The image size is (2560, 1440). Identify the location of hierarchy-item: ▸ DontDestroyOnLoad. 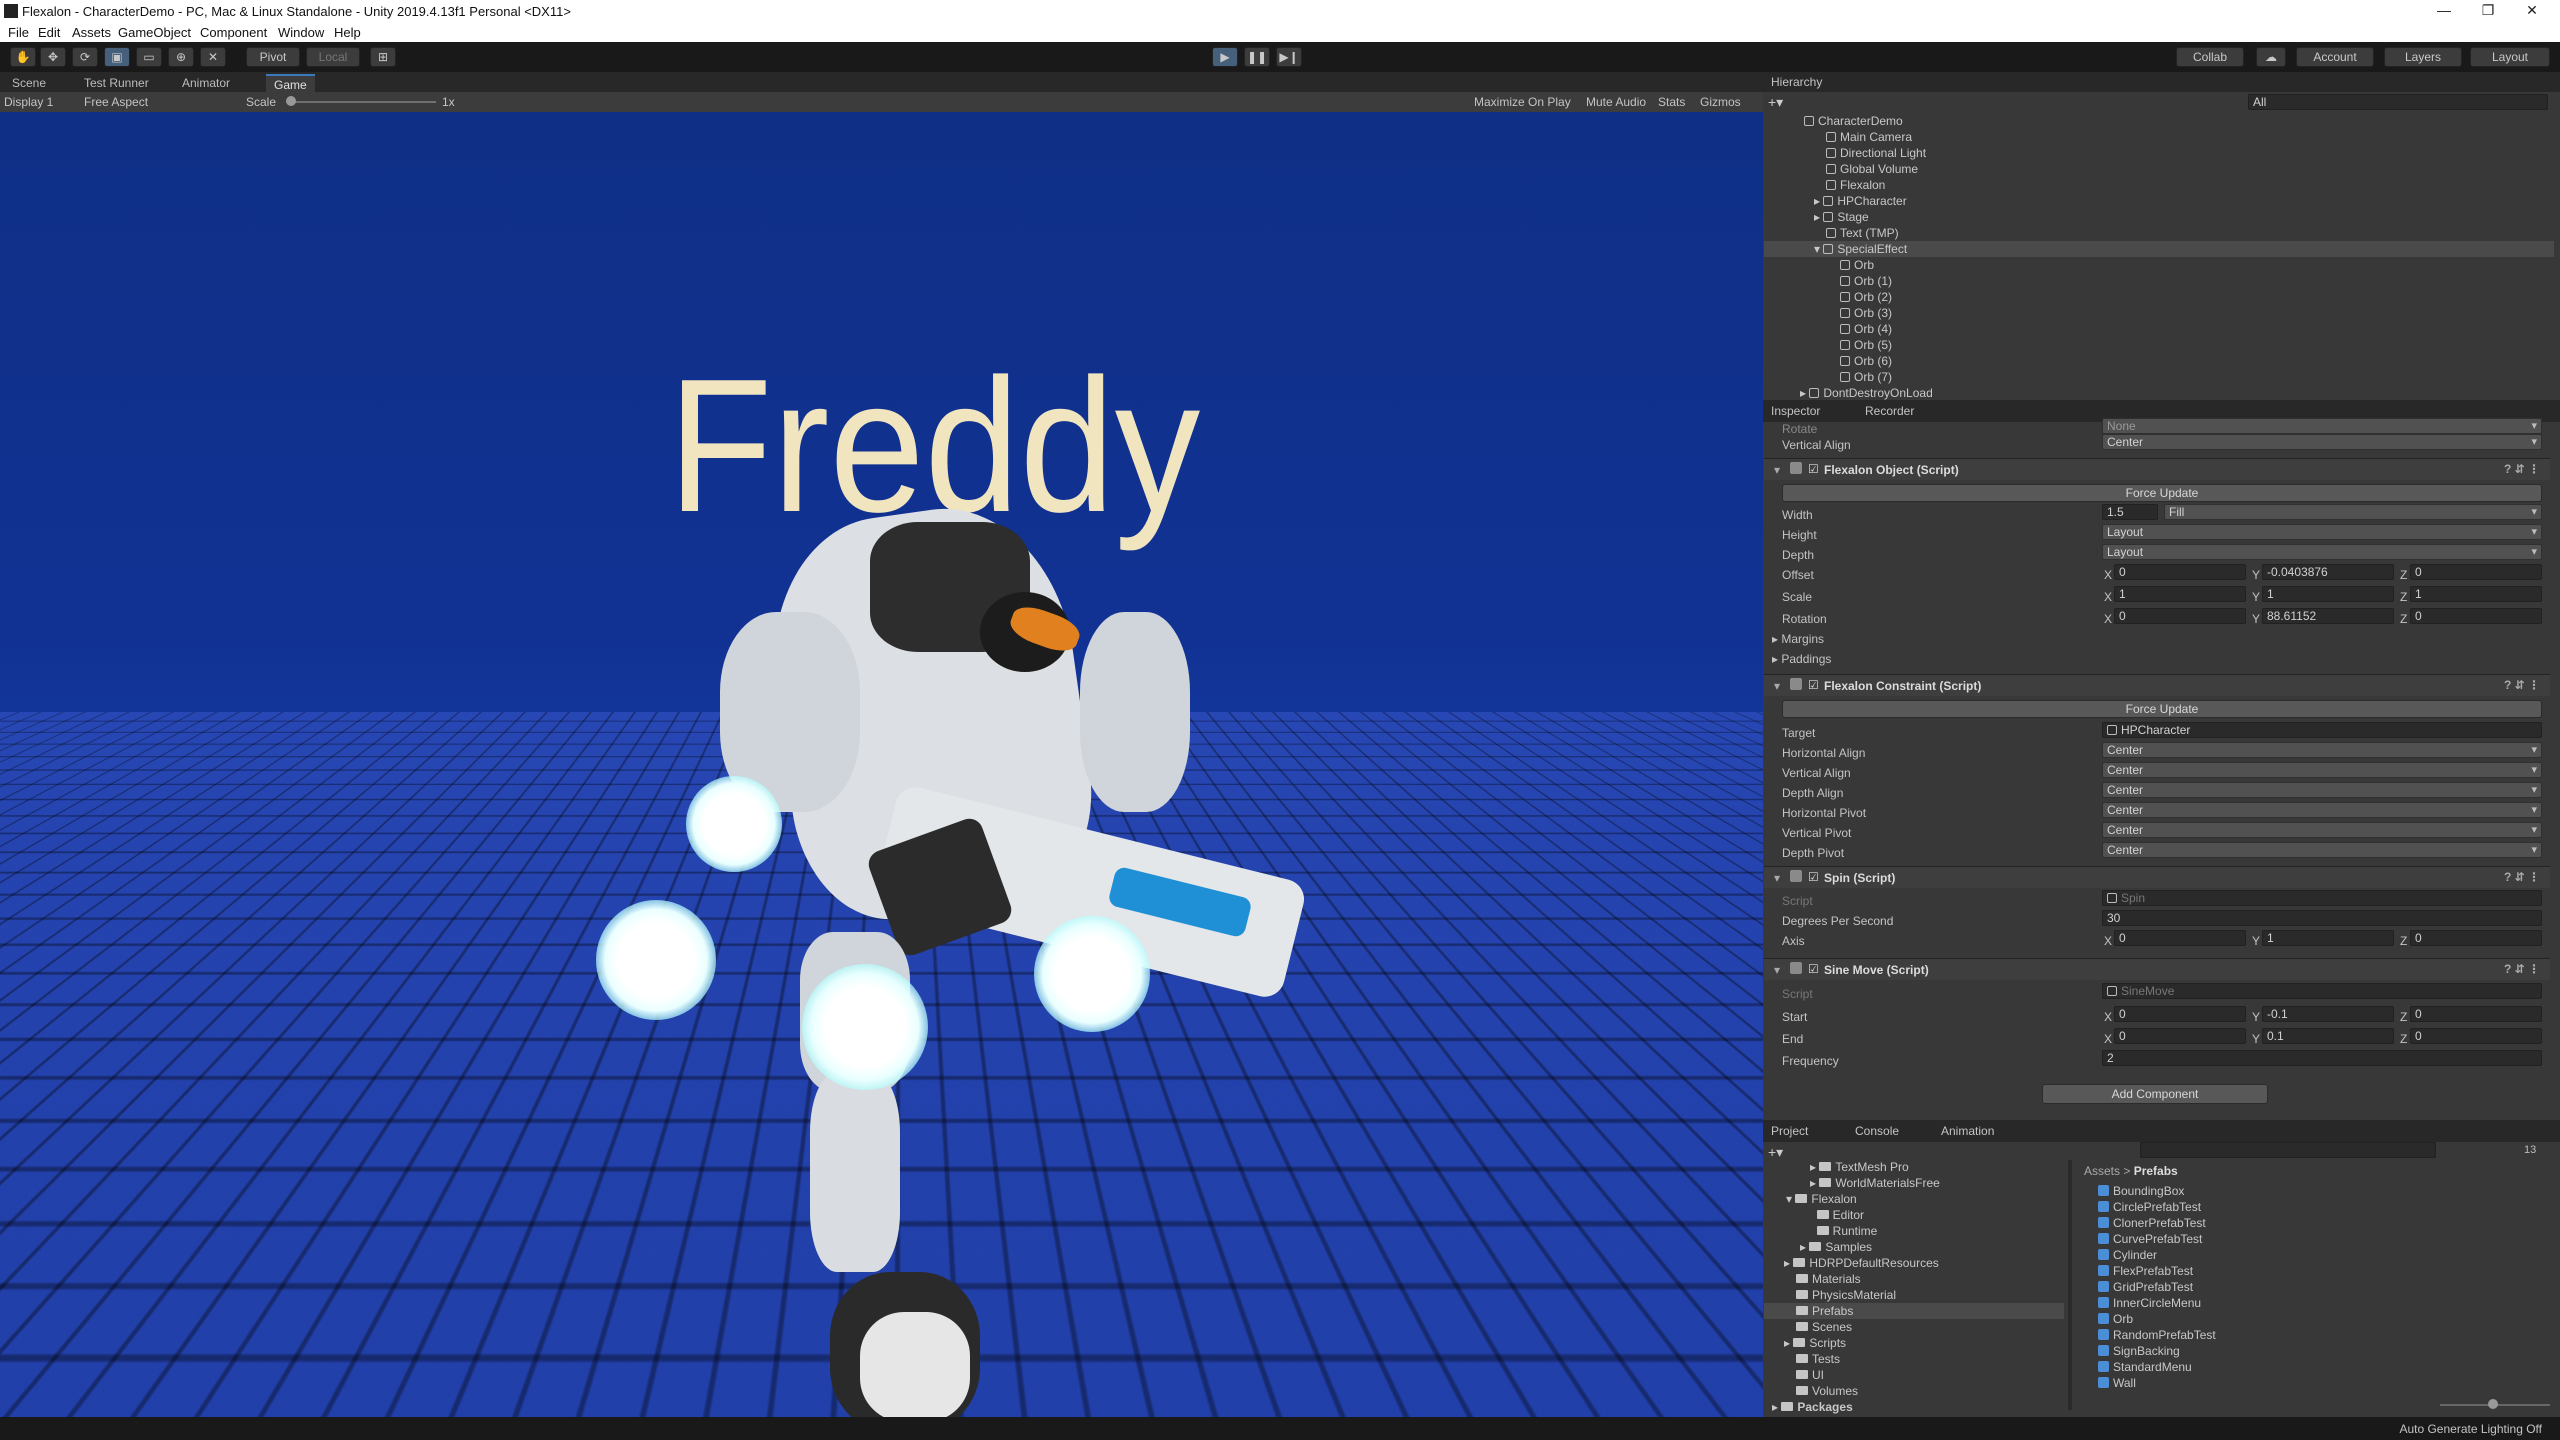
(1866, 393).